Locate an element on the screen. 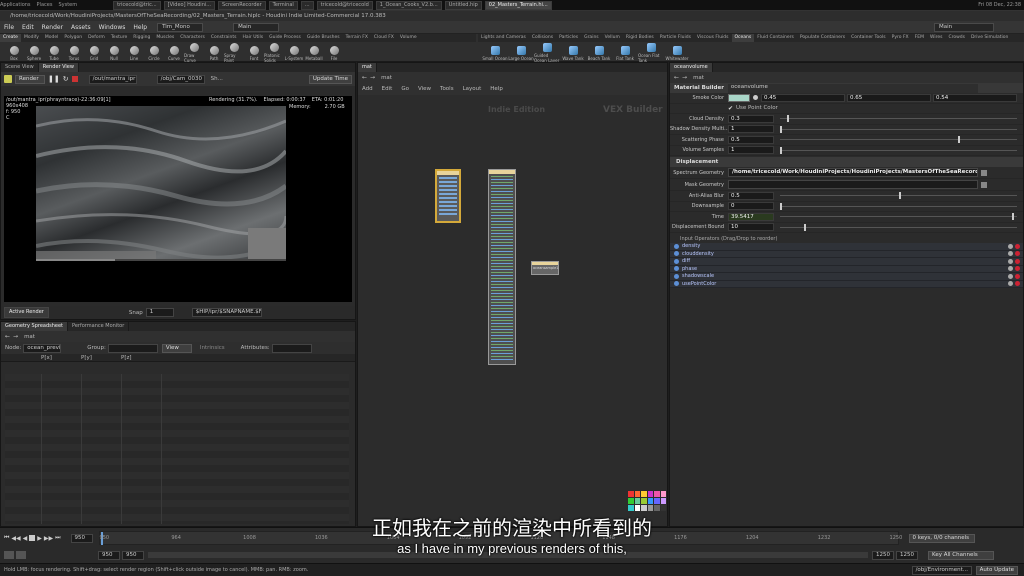  network-menu-item: Go is located at coordinates (405, 89).